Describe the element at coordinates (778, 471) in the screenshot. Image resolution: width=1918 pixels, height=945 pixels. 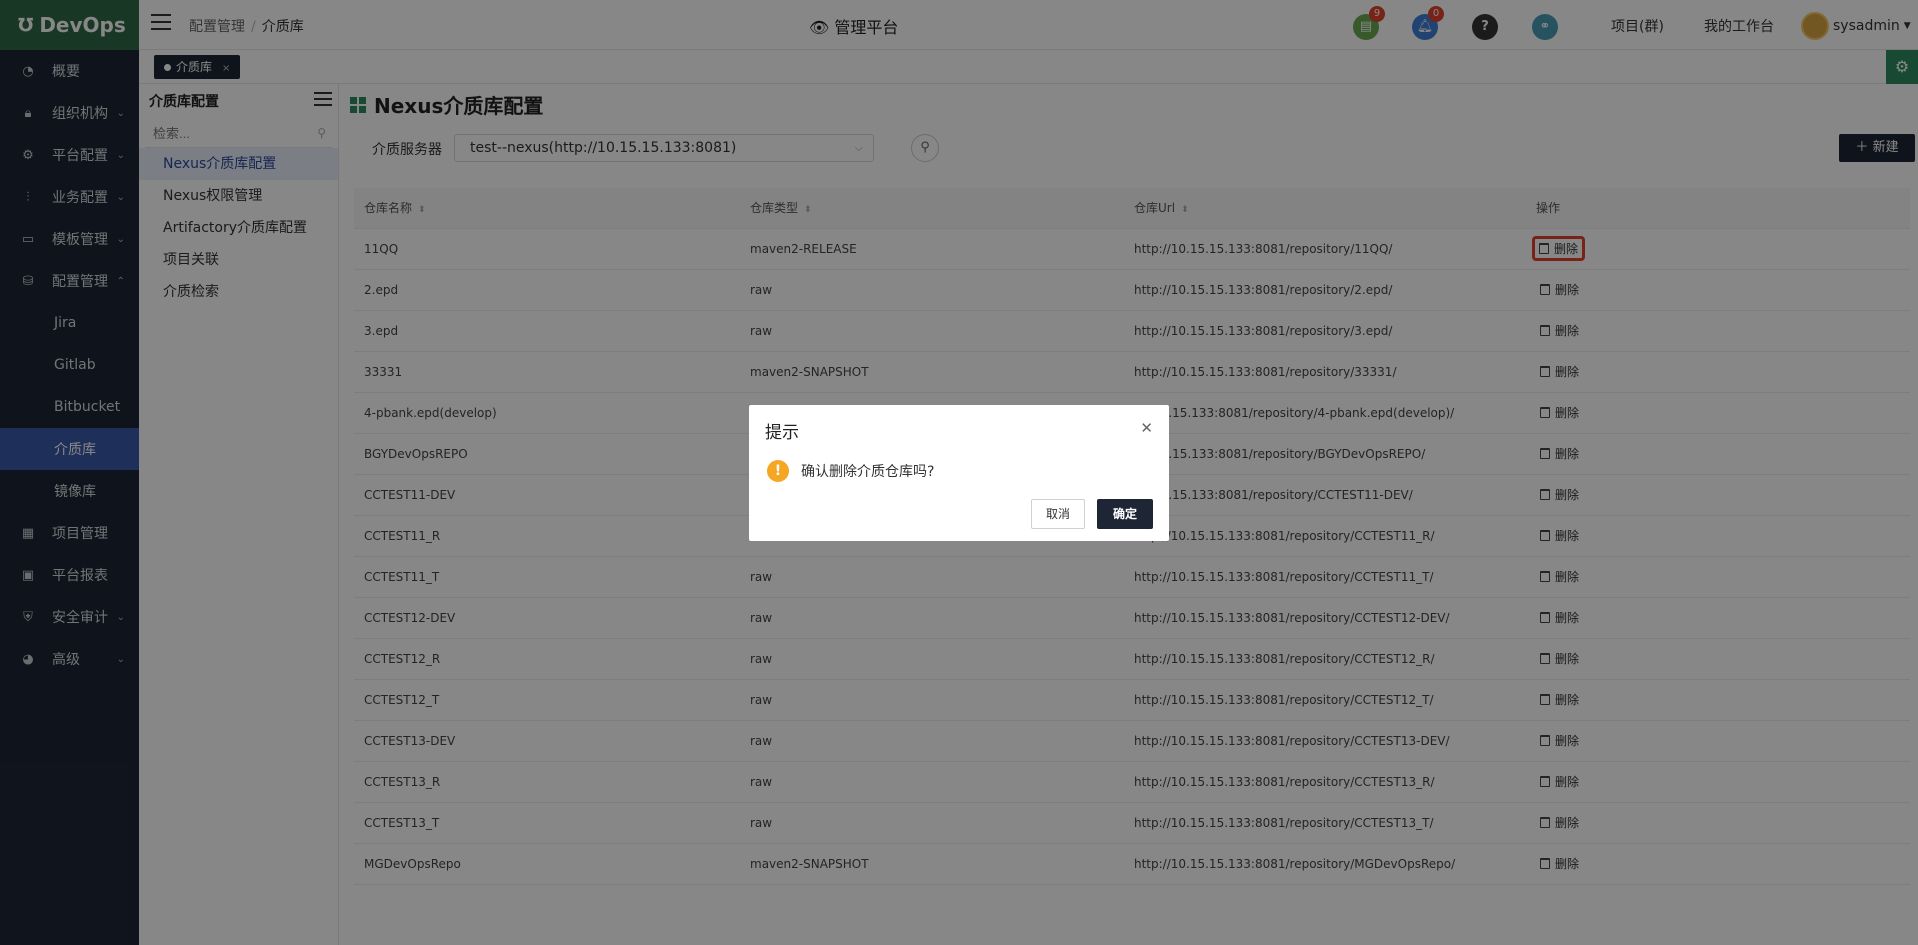
I see `warning-icon: !` at that location.